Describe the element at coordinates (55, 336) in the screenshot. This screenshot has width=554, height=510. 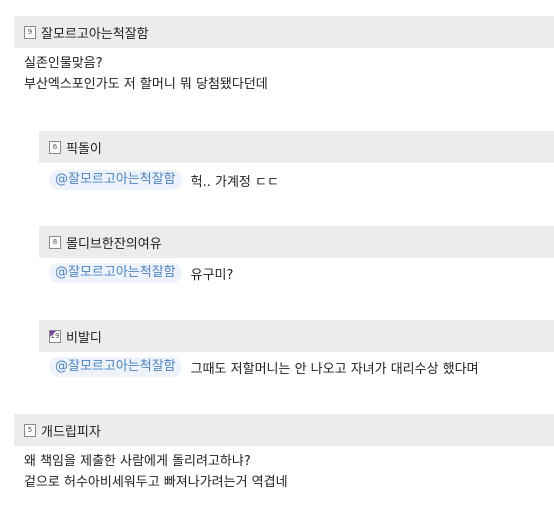
I see `level-badge-icon: 19` at that location.